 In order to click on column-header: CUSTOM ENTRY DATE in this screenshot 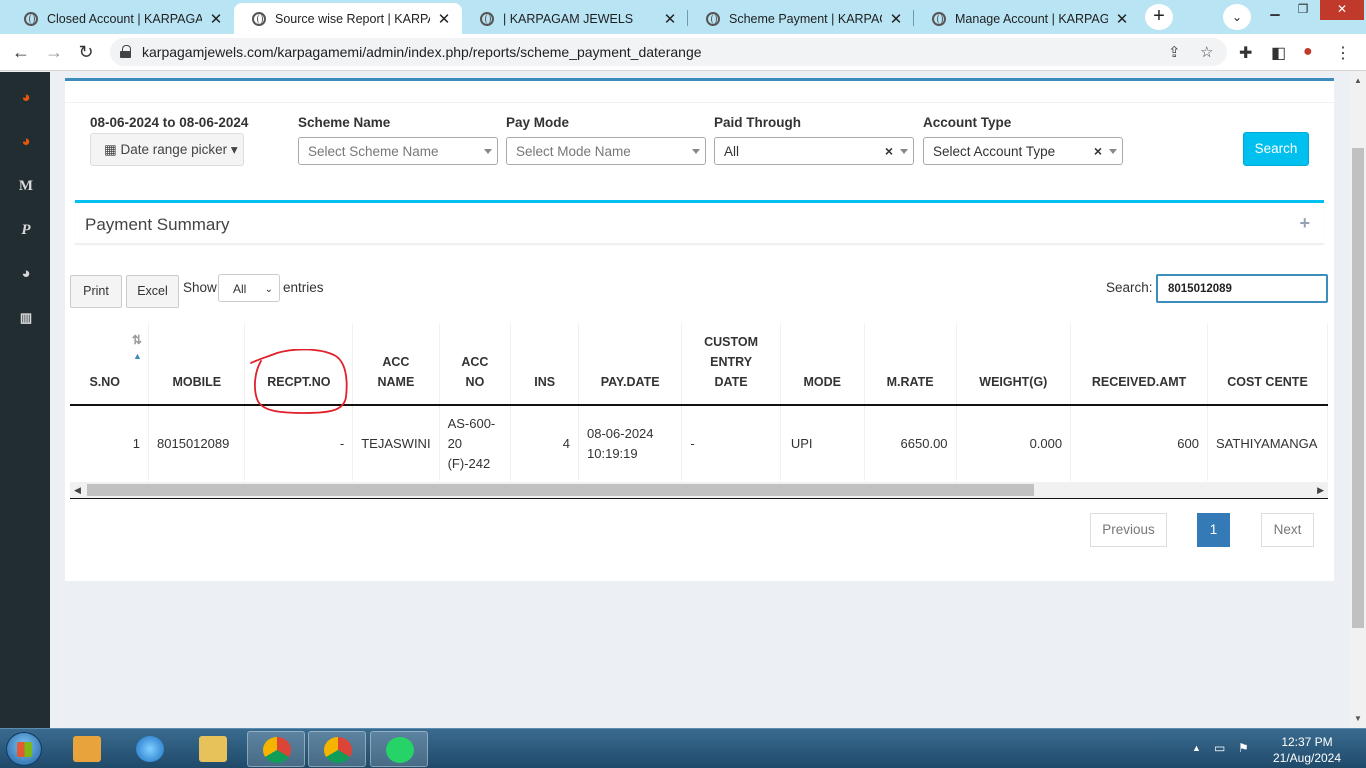, I will do `click(731, 364)`.